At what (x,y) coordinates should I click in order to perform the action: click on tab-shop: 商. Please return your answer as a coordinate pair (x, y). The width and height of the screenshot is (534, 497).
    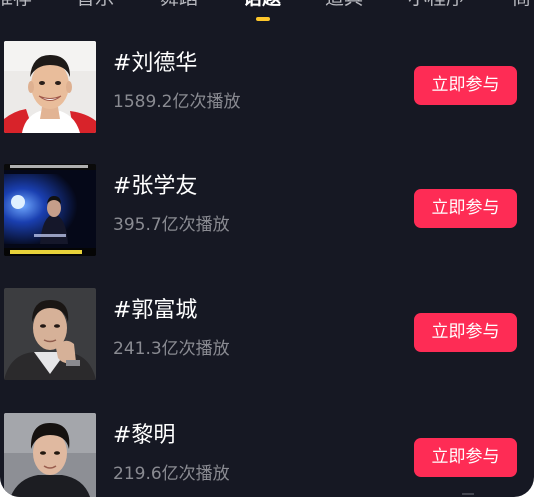
    Looking at the image, I should click on (521, 5).